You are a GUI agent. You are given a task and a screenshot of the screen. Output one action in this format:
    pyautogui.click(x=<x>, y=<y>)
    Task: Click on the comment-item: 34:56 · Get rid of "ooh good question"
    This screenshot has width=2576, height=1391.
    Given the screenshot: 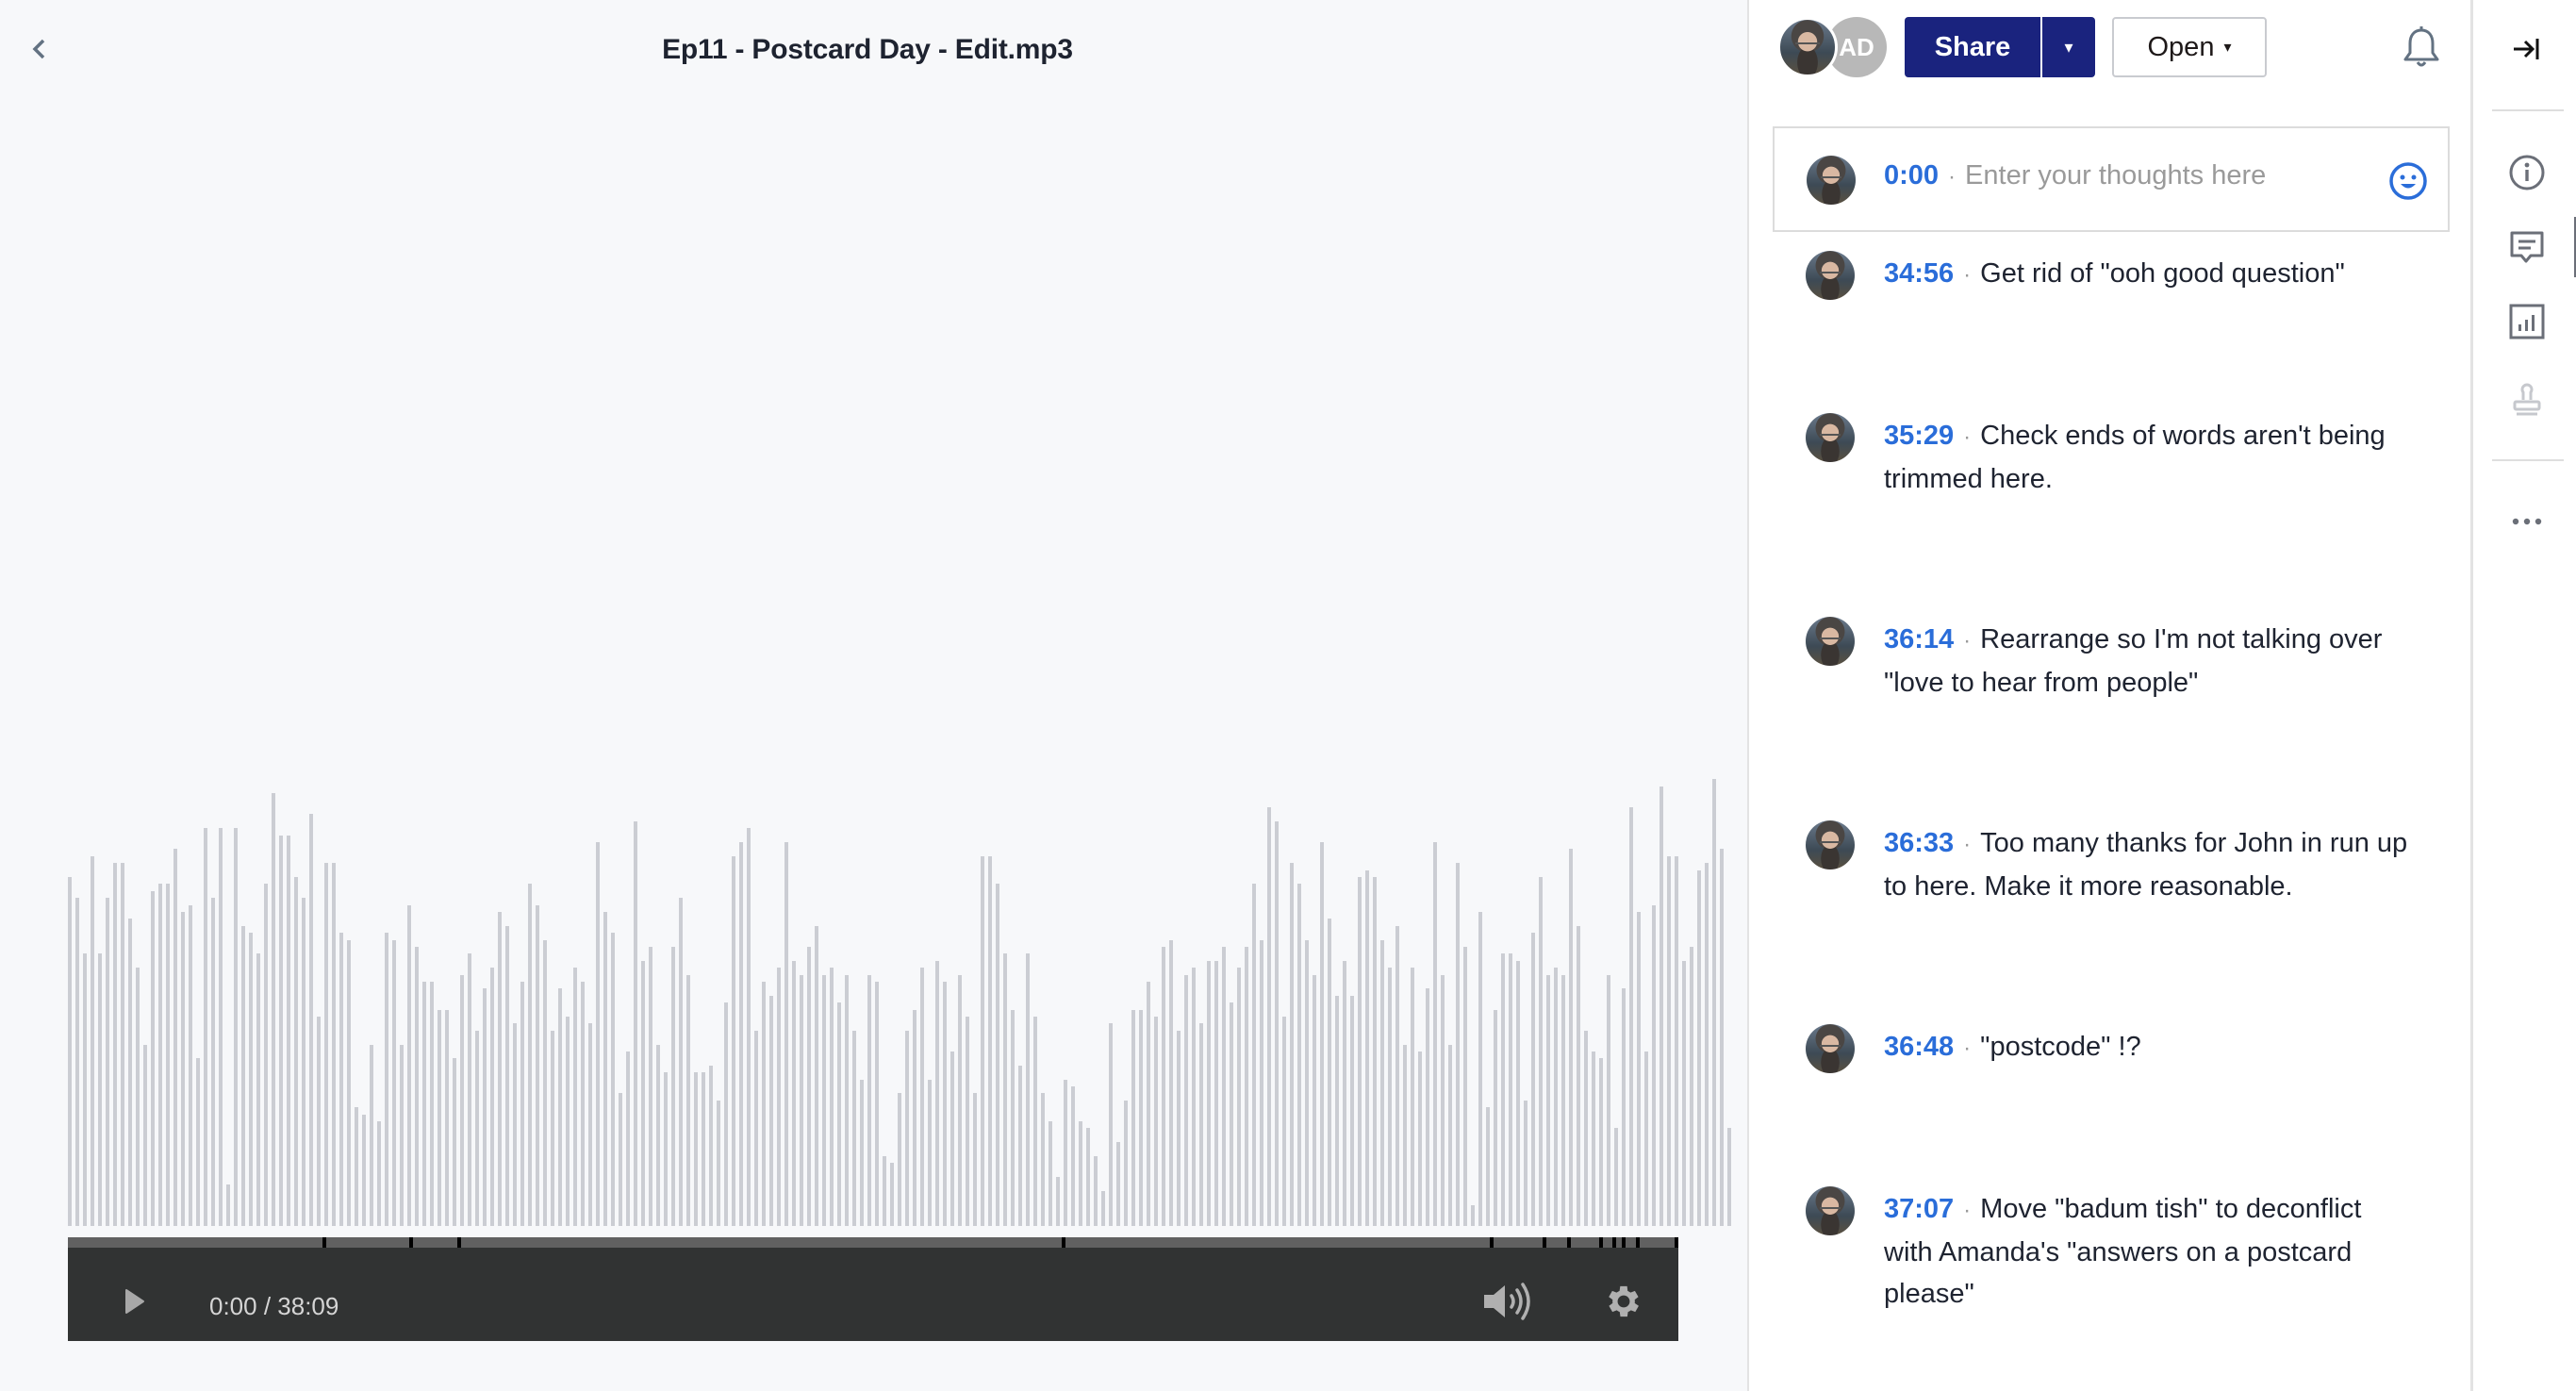 What is the action you would take?
    pyautogui.click(x=2107, y=276)
    